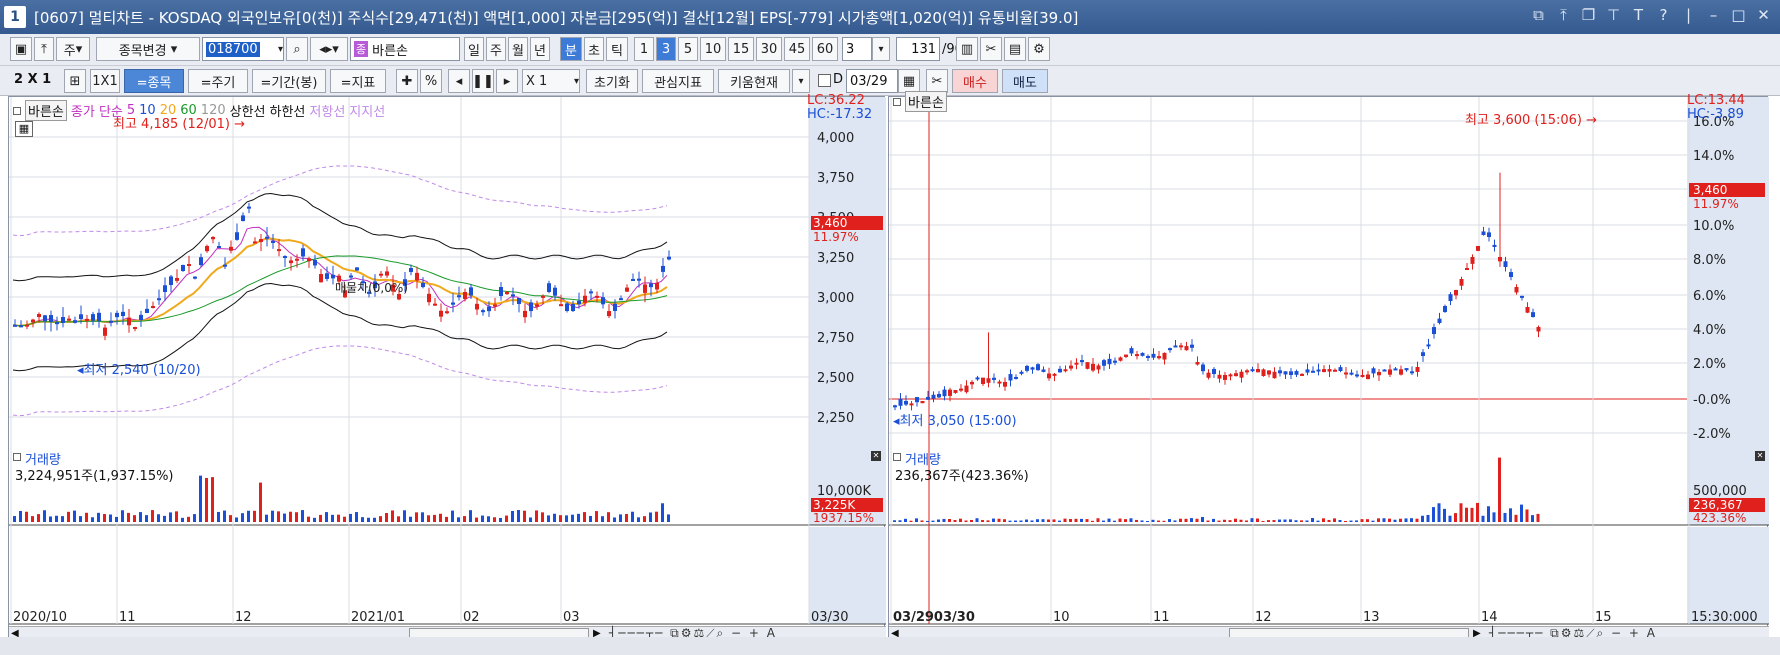 This screenshot has height=655, width=1780. Describe the element at coordinates (24, 129) in the screenshot. I see `left-table-icon: ▦` at that location.